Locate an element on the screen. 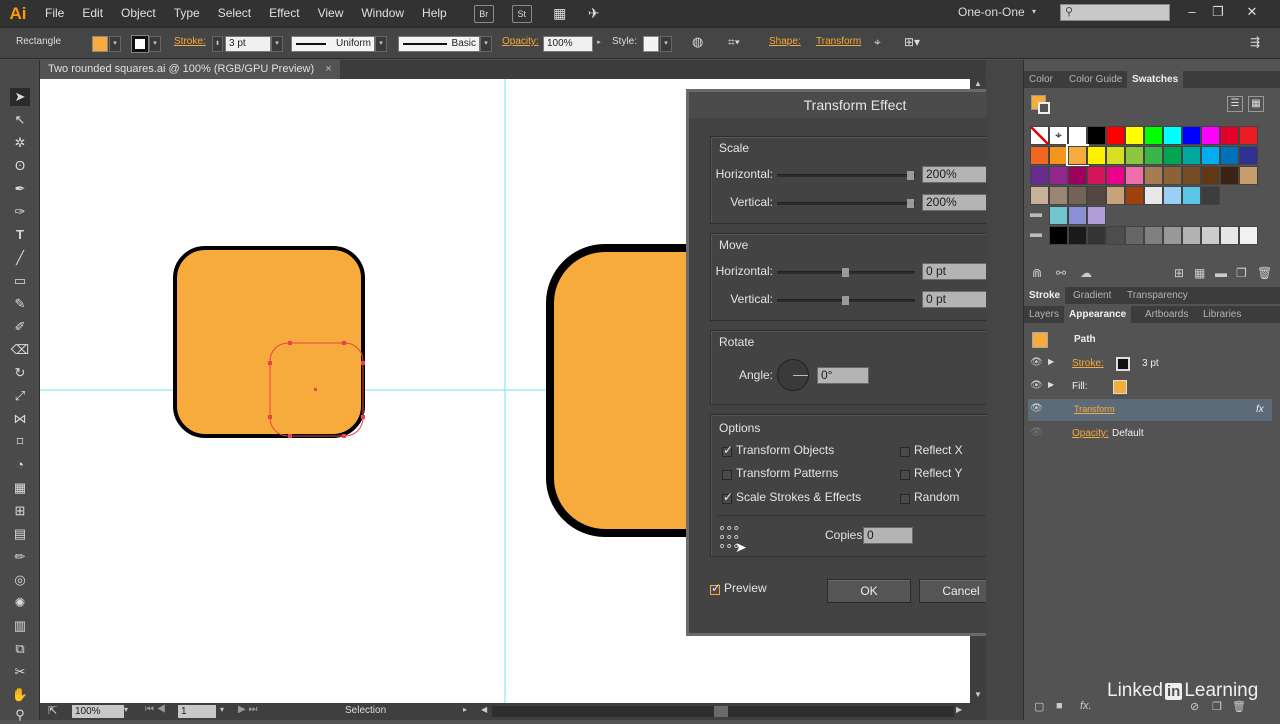  scroll-down-icon: ▼ is located at coordinates (978, 694).